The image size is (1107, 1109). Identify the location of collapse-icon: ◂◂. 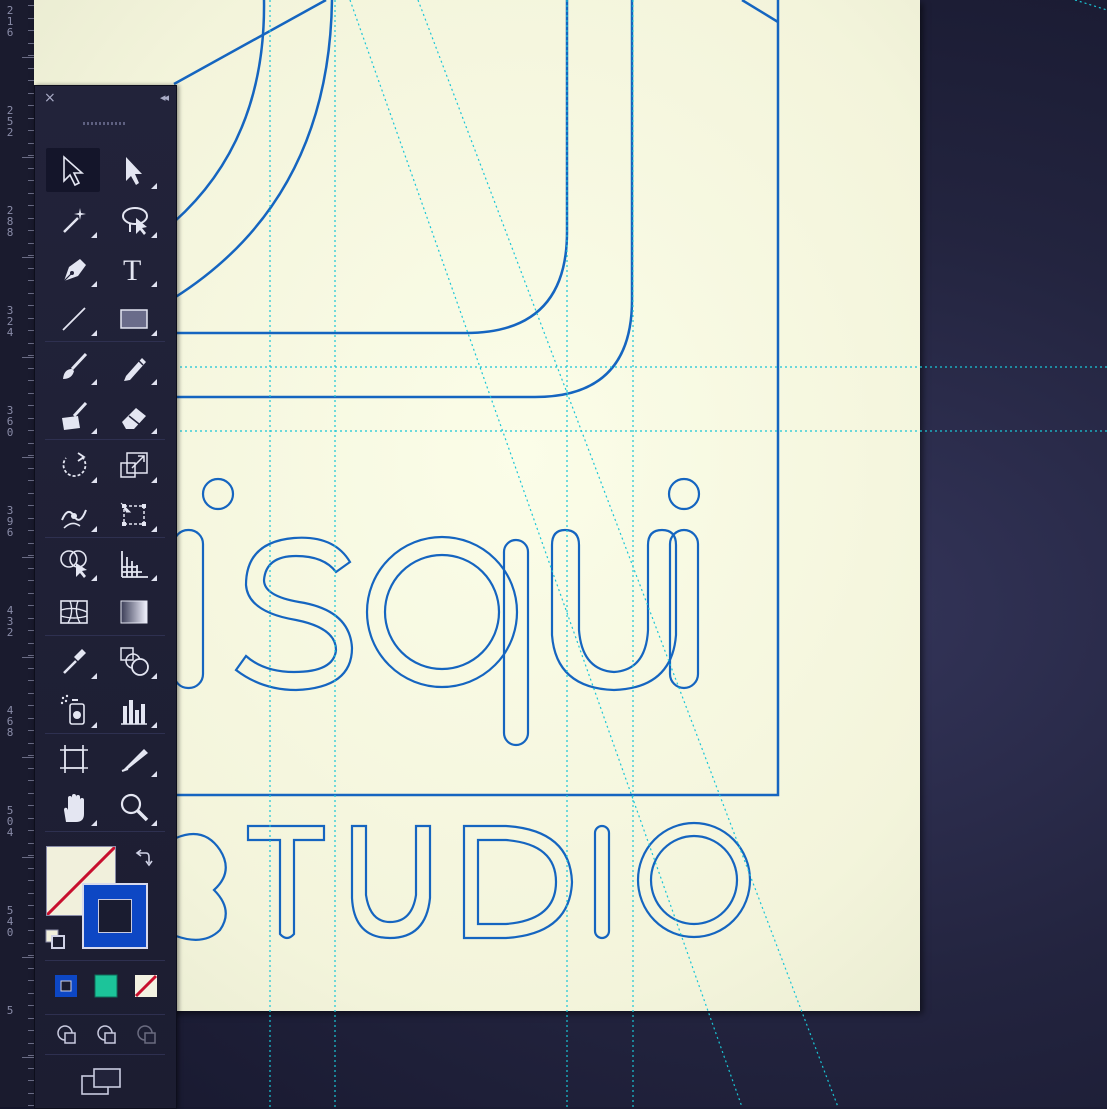
(164, 98).